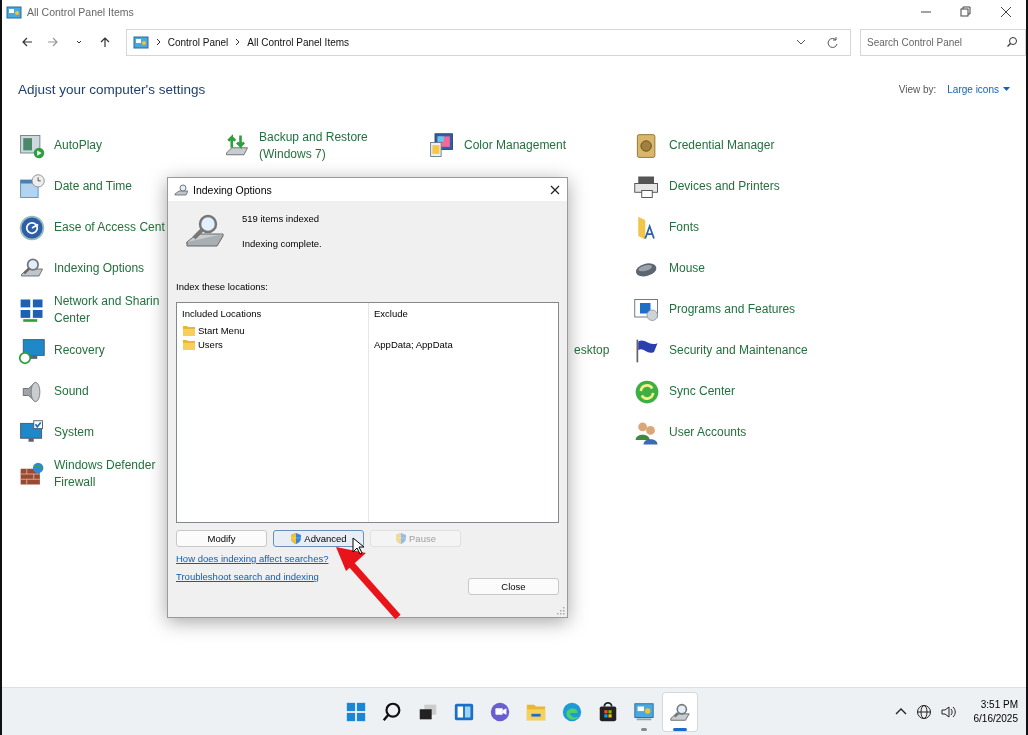 Image resolution: width=1028 pixels, height=735 pixels. What do you see at coordinates (391, 314) in the screenshot?
I see `column-header: Exclude` at bounding box center [391, 314].